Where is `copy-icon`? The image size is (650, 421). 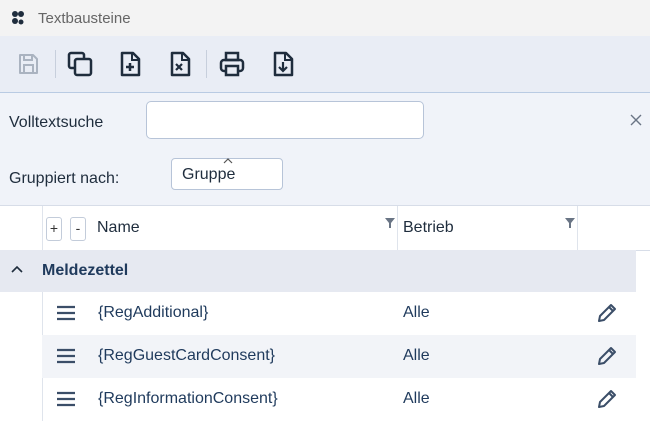
copy-icon is located at coordinates (80, 64).